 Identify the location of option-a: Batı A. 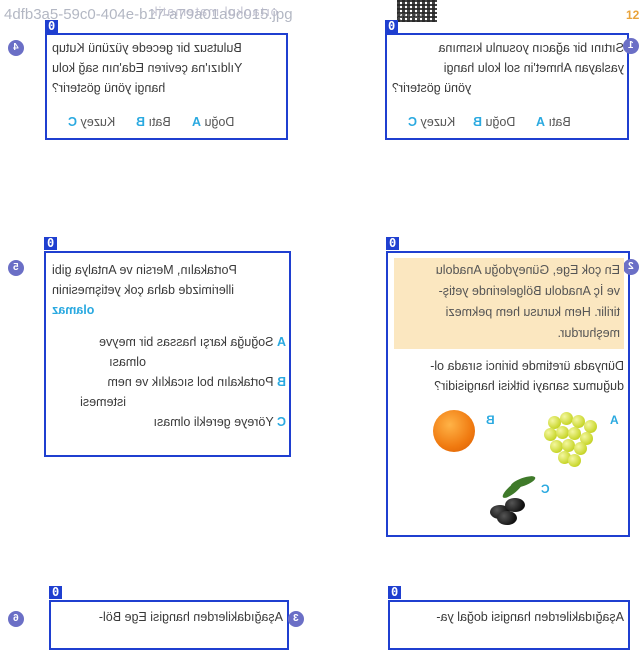
(553, 122).